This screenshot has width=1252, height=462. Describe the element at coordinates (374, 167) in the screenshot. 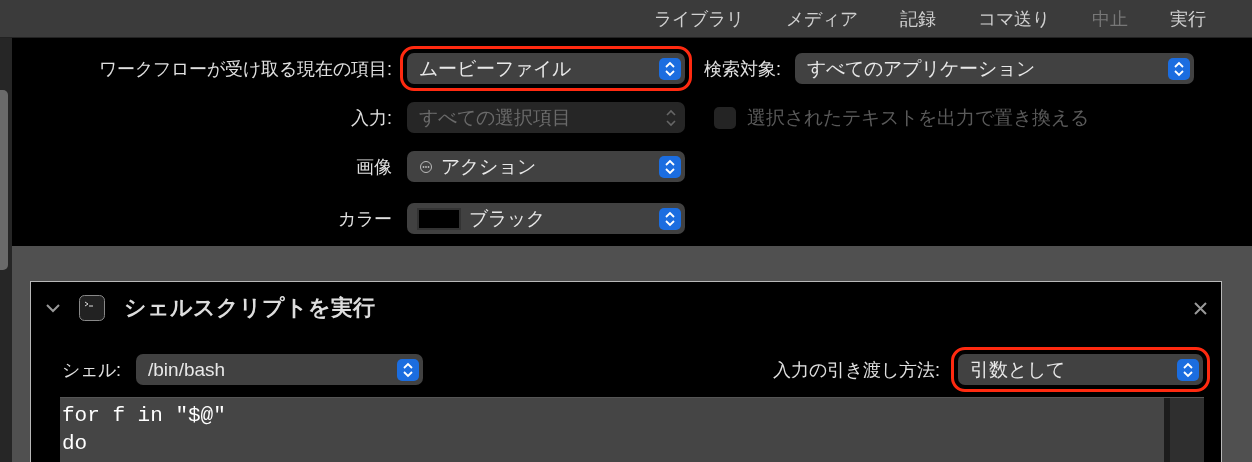

I see `field-label: 画像` at that location.